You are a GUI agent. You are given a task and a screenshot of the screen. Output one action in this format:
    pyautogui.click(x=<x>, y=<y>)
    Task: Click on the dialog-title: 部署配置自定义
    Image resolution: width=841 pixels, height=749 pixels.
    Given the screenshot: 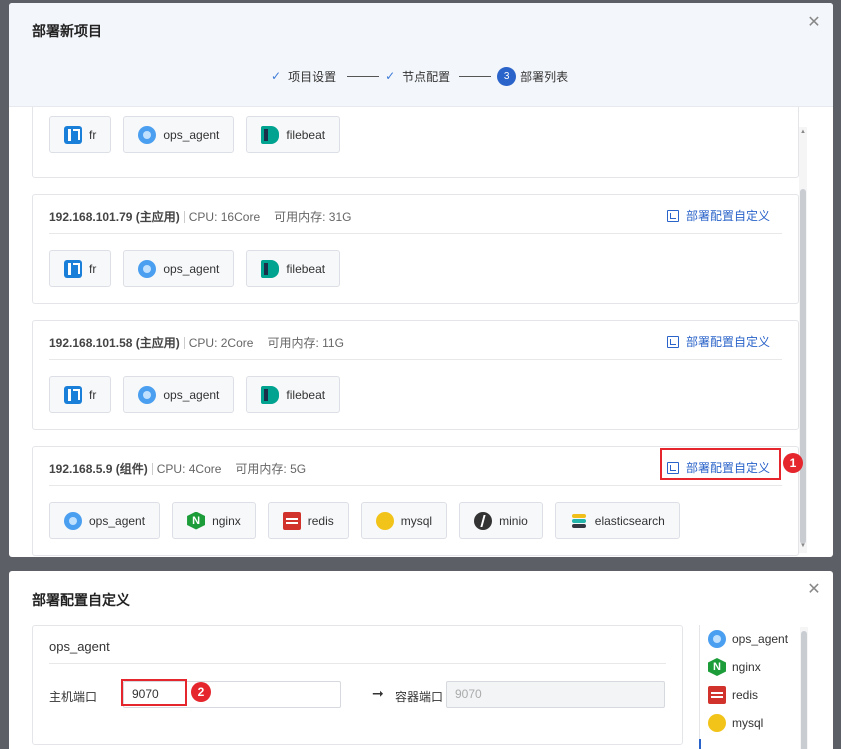 What is the action you would take?
    pyautogui.click(x=81, y=600)
    